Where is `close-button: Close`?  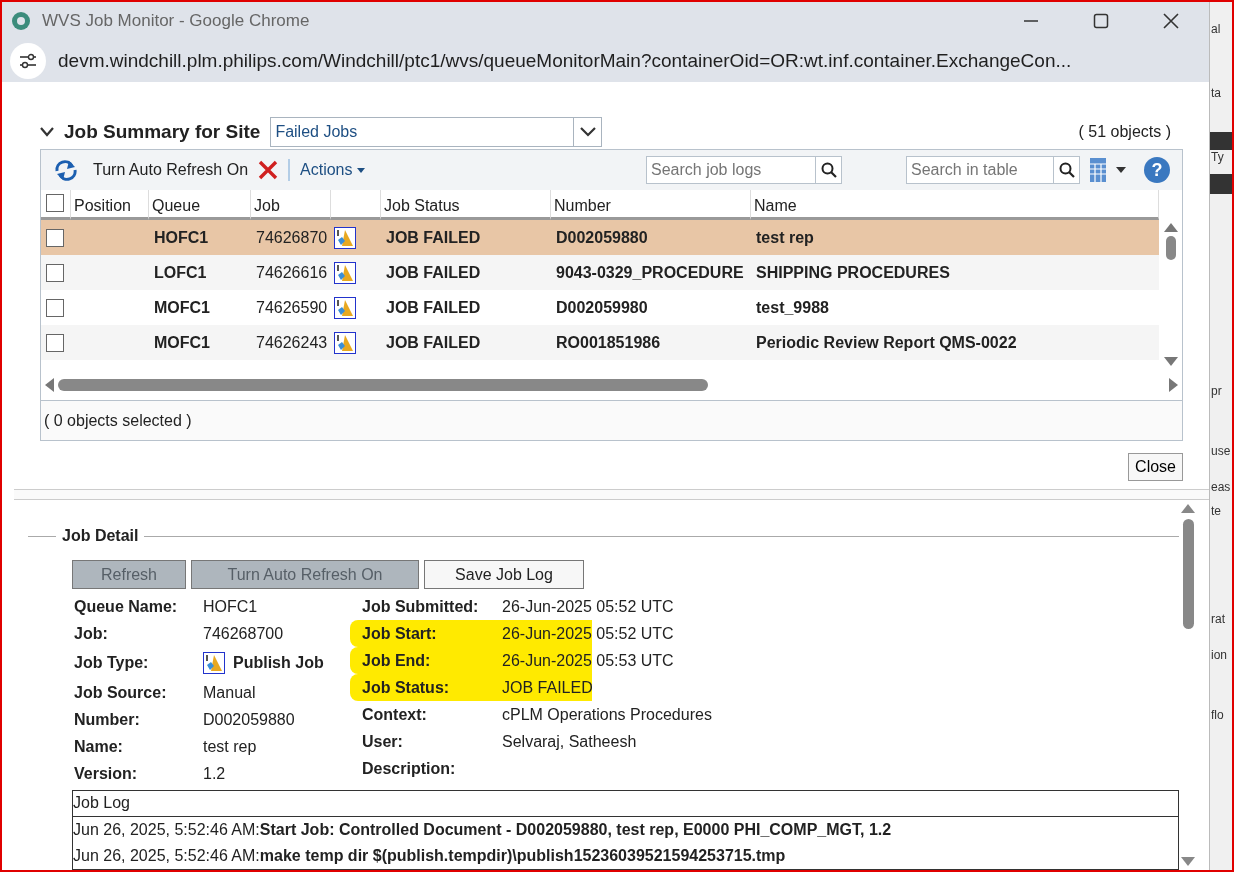
close-button: Close is located at coordinates (1155, 467).